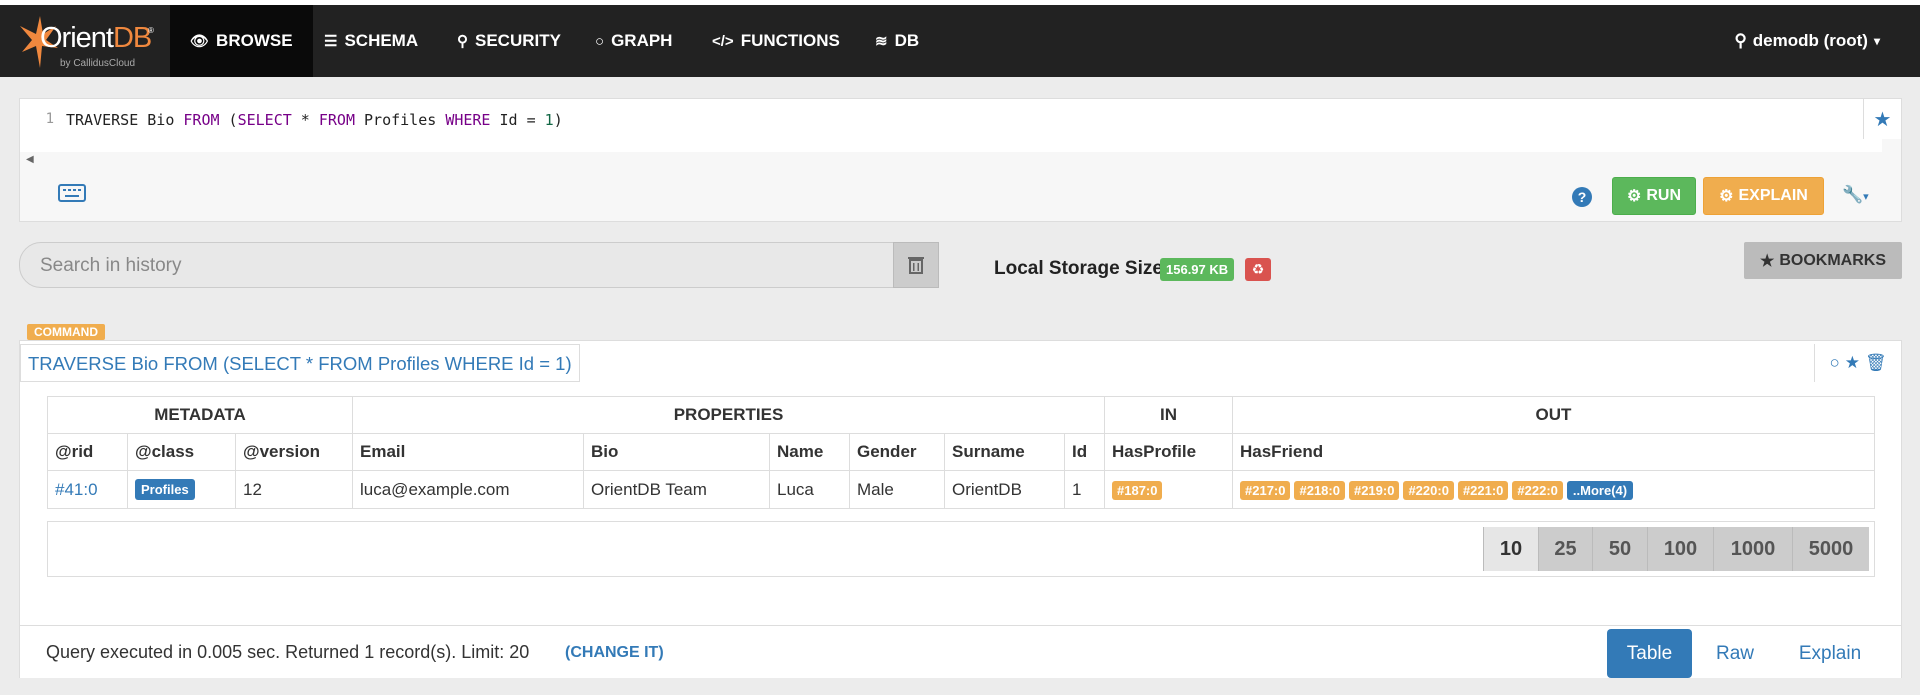 The height and width of the screenshot is (695, 1920). Describe the element at coordinates (961, 549) in the screenshot. I see `pagination-row: 10 25 50 100 1000 5000` at that location.